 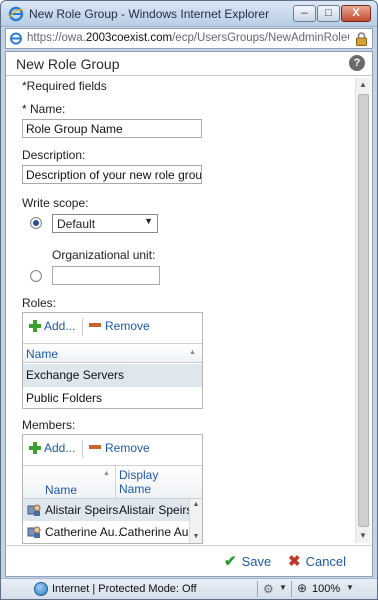 What do you see at coordinates (256, 561) in the screenshot?
I see `save-label: Save` at bounding box center [256, 561].